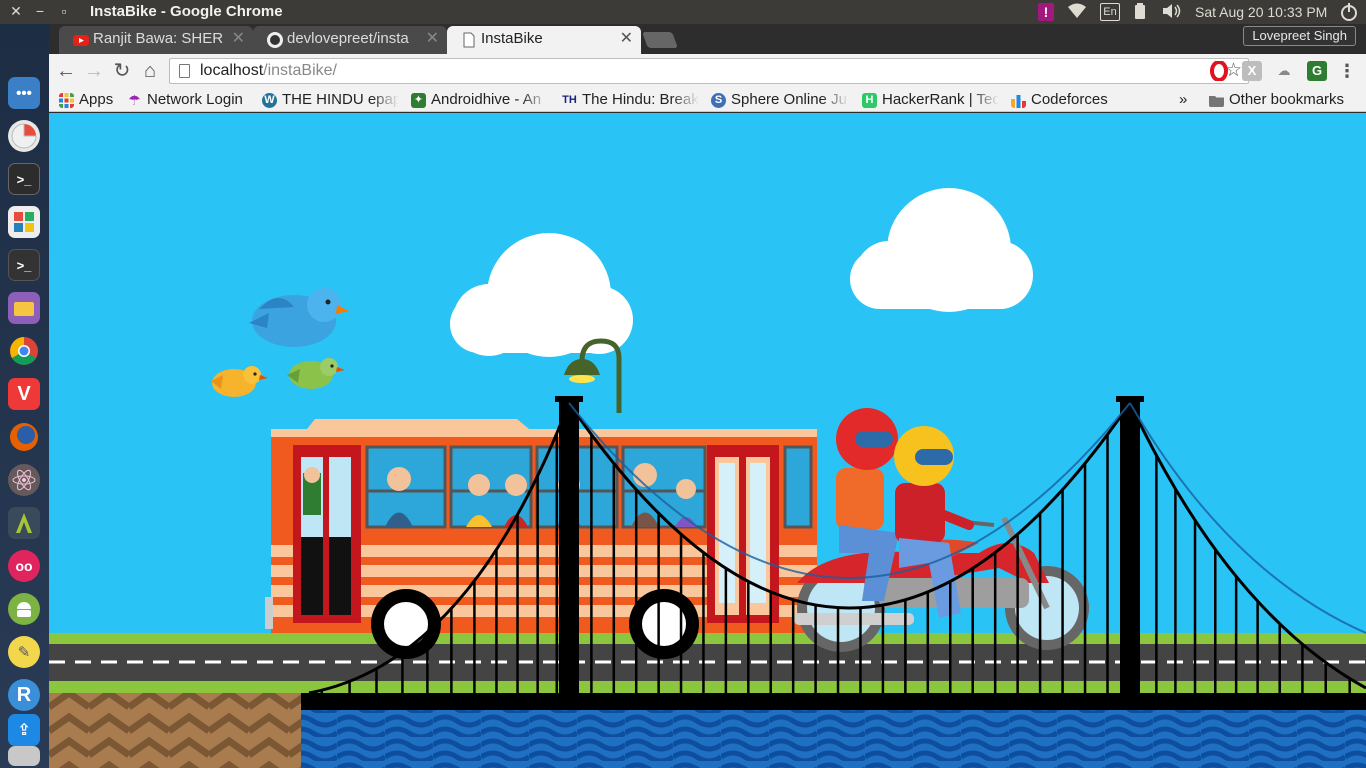  Describe the element at coordinates (232, 70) in the screenshot. I see `url-host: localhost` at that location.